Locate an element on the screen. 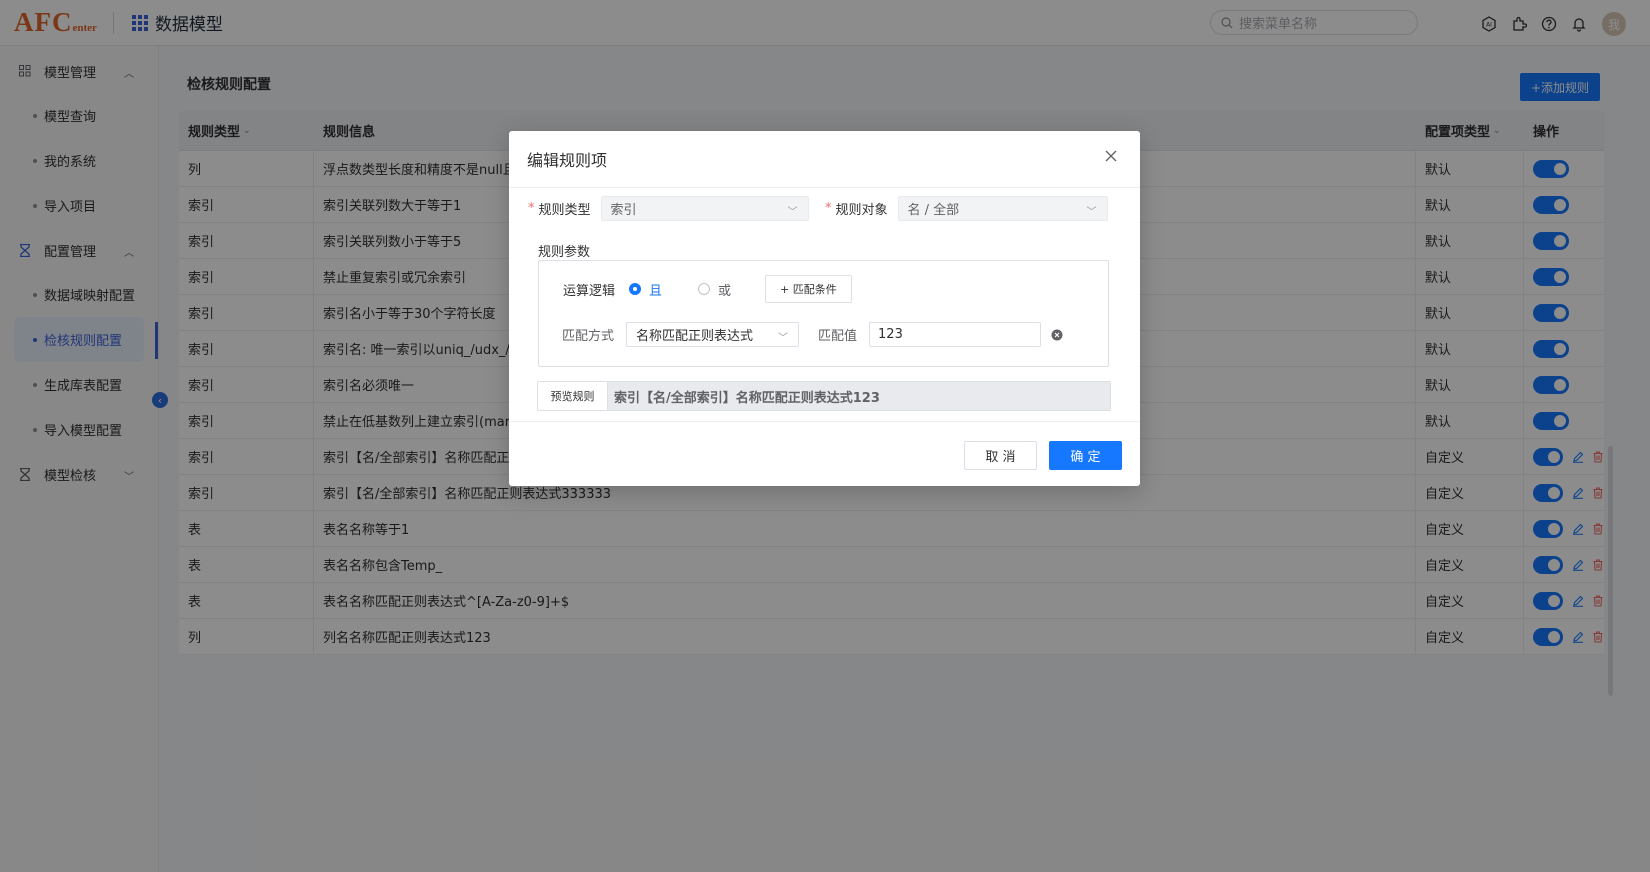 This screenshot has height=872, width=1650. logic-or-radio: 或 is located at coordinates (714, 289).